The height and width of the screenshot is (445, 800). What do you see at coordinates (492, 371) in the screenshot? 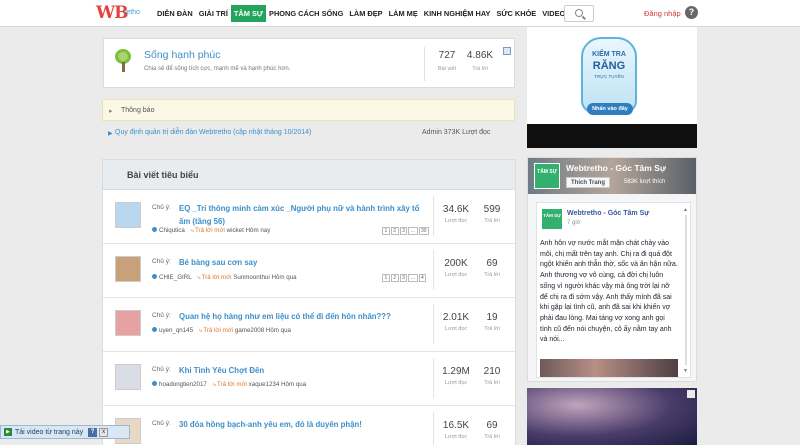
I see `replies-count: 210` at bounding box center [492, 371].